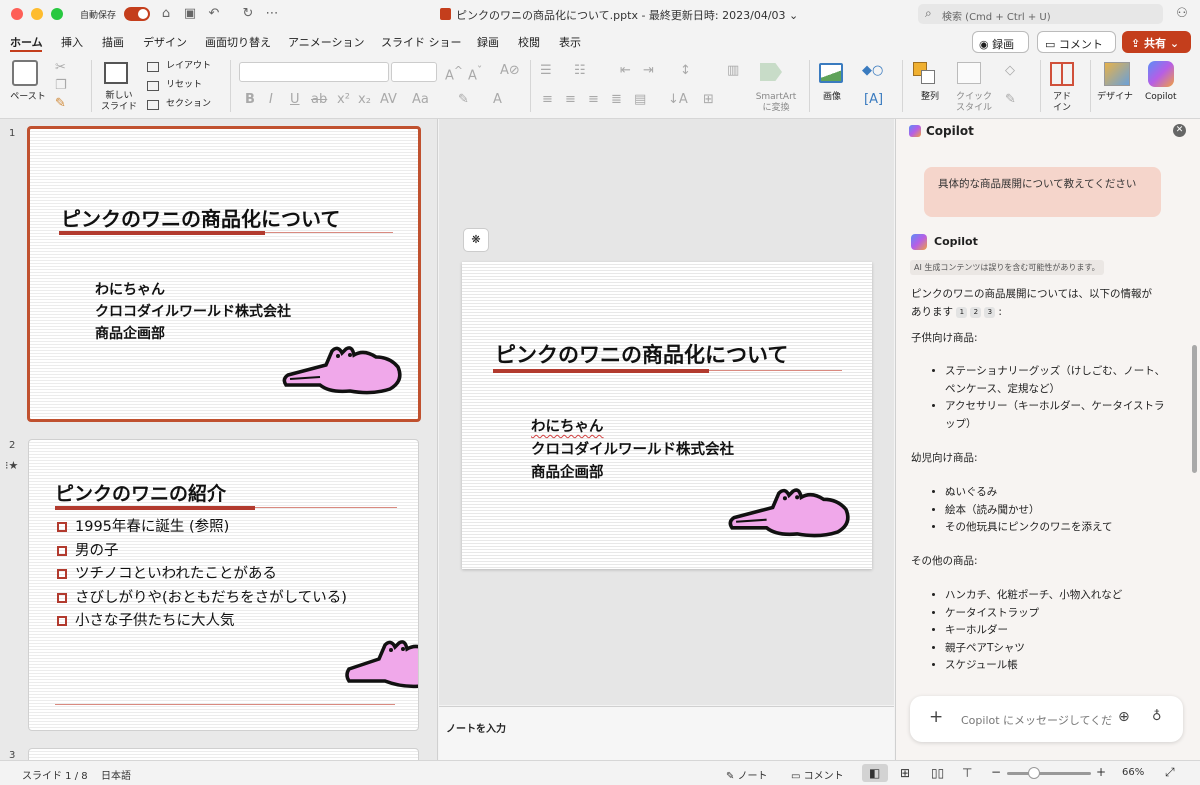 Image resolution: width=1200 pixels, height=785 pixels. What do you see at coordinates (1046, 719) in the screenshot?
I see `copilot-message-input: + Copilot にメッセージしてくだ ⊕ ♁` at bounding box center [1046, 719].